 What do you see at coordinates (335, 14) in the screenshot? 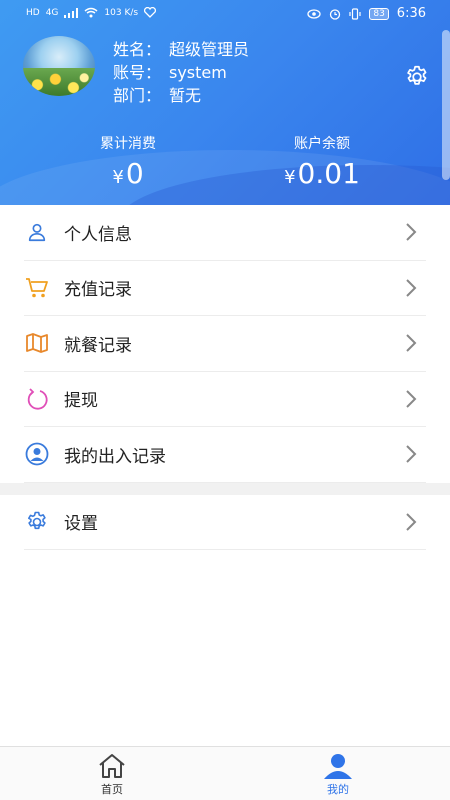
I see `alarm-icon` at bounding box center [335, 14].